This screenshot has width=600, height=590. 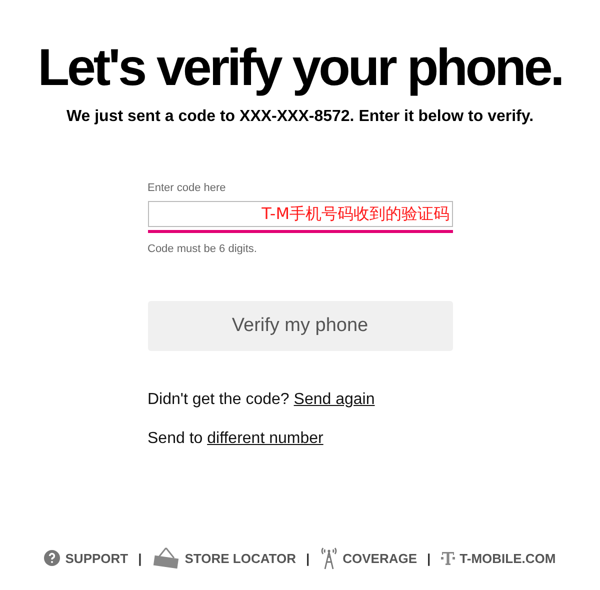 What do you see at coordinates (498, 558) in the screenshot?
I see `footer-link: T-MOBILE.COM` at bounding box center [498, 558].